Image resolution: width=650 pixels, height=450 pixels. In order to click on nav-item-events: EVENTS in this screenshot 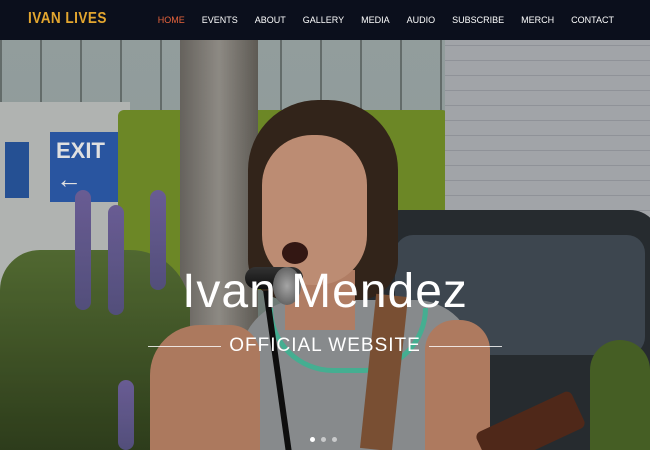, I will do `click(220, 20)`.